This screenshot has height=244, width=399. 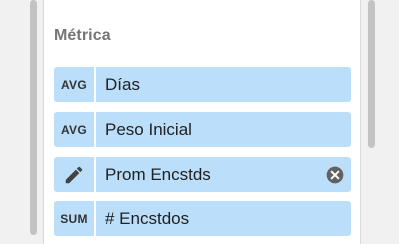 I want to click on pencil-icon, so click(x=74, y=174).